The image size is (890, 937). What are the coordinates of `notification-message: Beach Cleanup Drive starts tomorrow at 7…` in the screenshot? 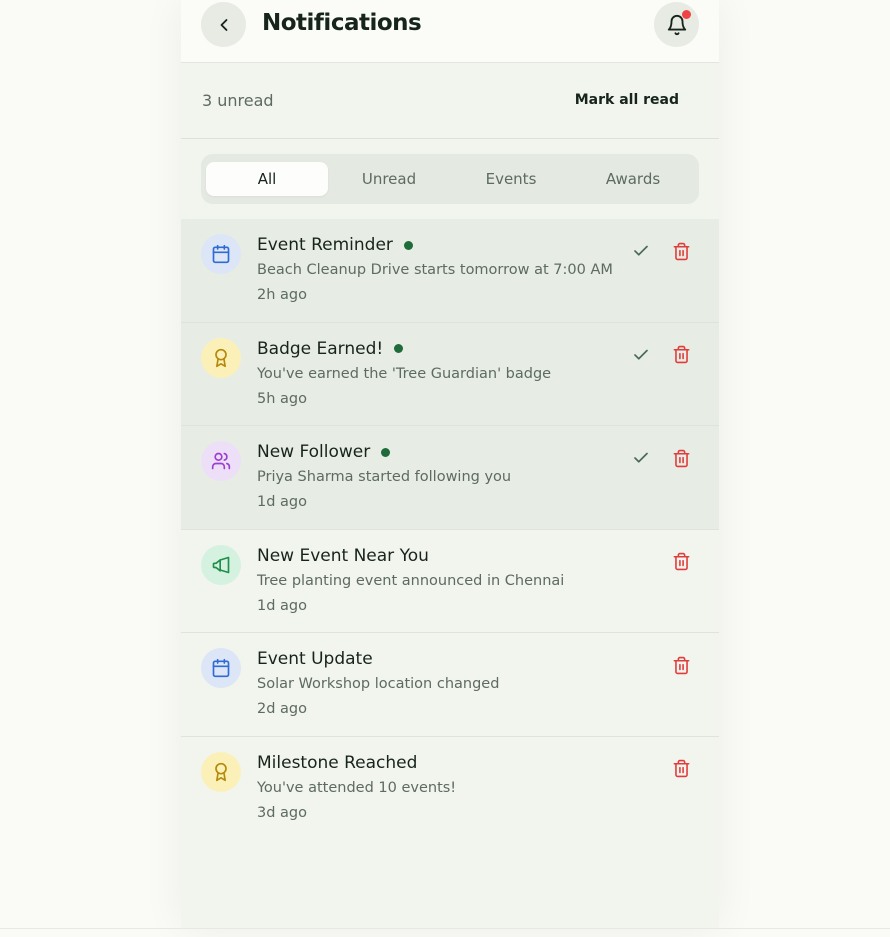 It's located at (435, 270).